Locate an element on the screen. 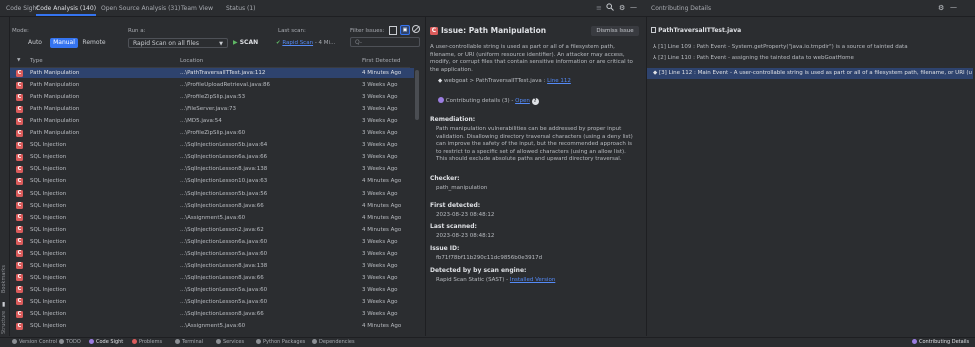 The image size is (975, 347). first-detected-label: First detected: is located at coordinates (455, 205).